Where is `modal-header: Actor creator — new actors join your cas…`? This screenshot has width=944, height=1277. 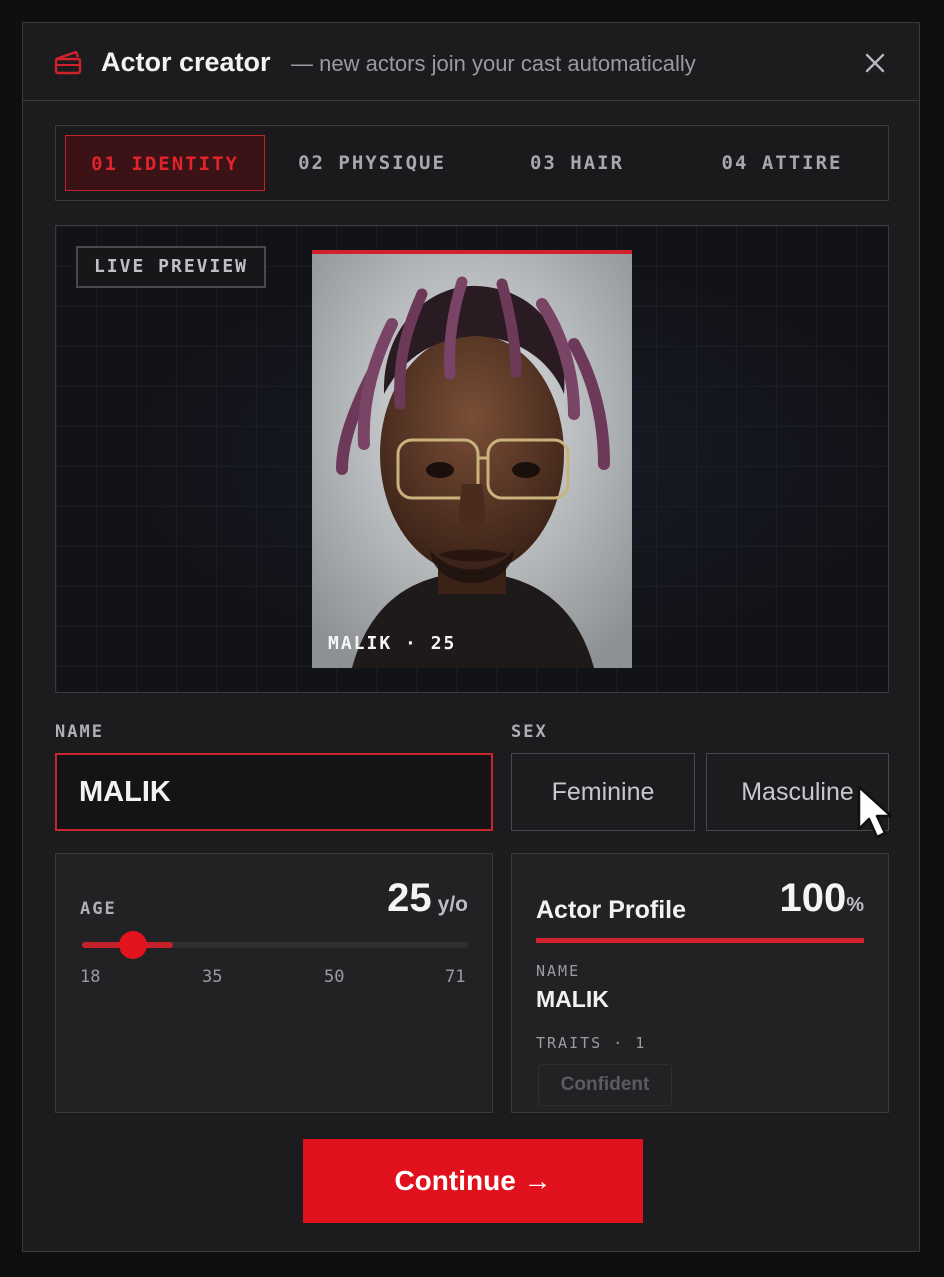 modal-header: Actor creator — new actors join your cas… is located at coordinates (471, 62).